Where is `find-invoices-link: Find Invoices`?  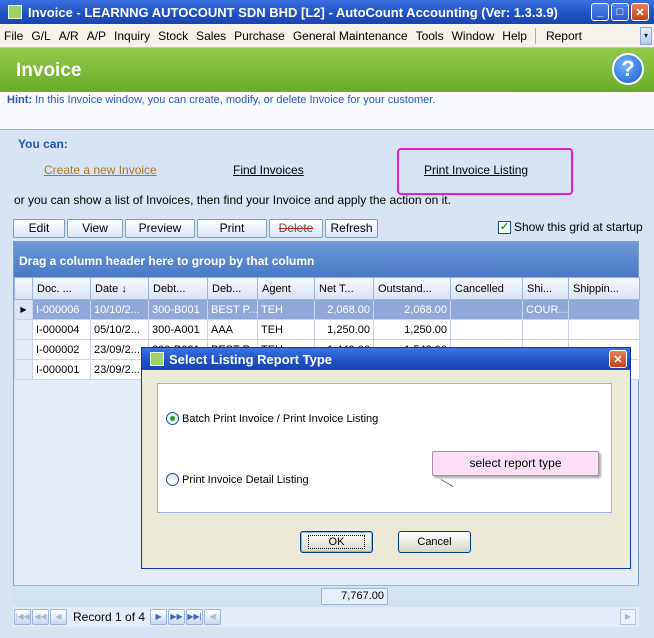
find-invoices-link: Find Invoices is located at coordinates (268, 170).